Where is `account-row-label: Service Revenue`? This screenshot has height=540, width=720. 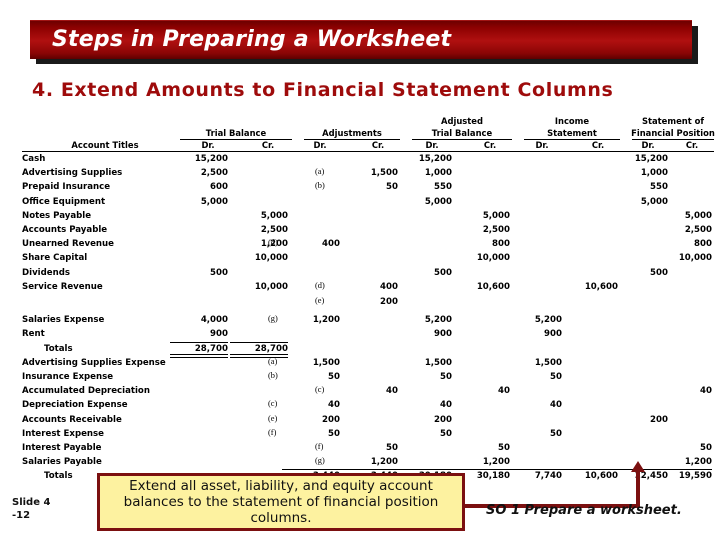 account-row-label: Service Revenue is located at coordinates (62, 286).